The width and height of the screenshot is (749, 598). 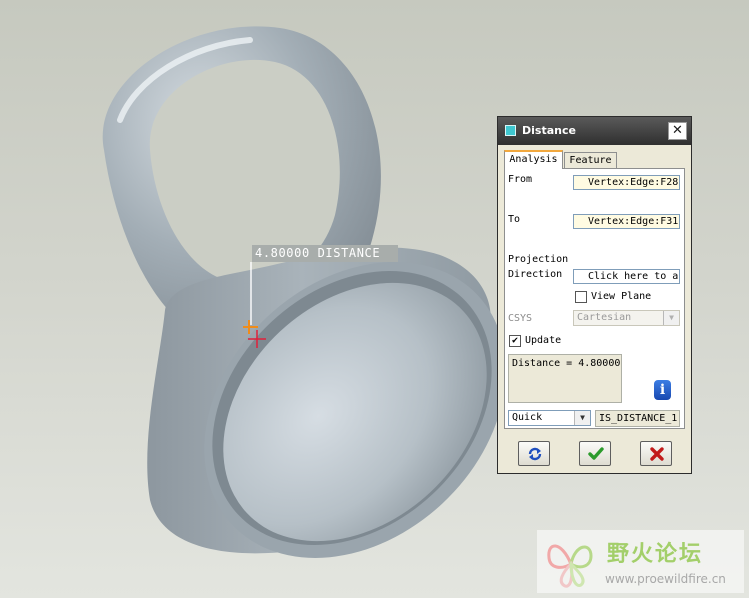 I want to click on dialog-title: Distance, so click(x=549, y=130).